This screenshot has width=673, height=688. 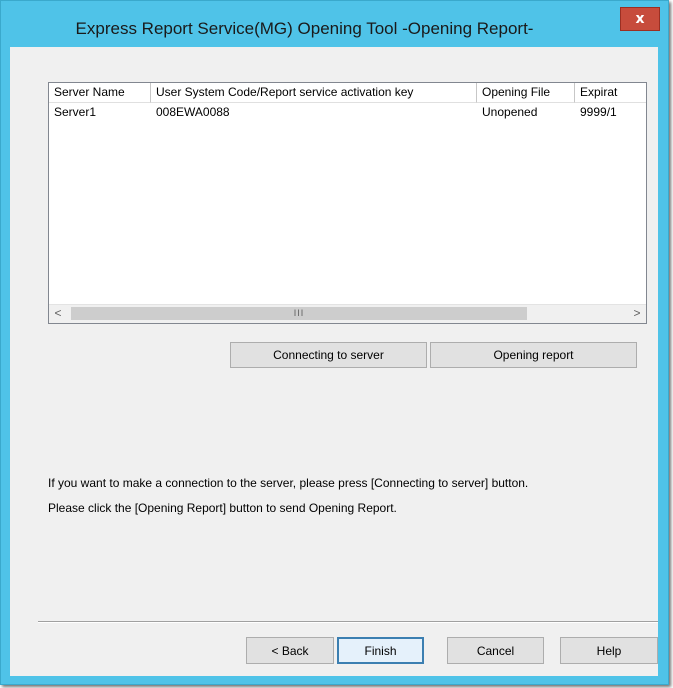 What do you see at coordinates (58, 314) in the screenshot?
I see `scroll-left-icon: <` at bounding box center [58, 314].